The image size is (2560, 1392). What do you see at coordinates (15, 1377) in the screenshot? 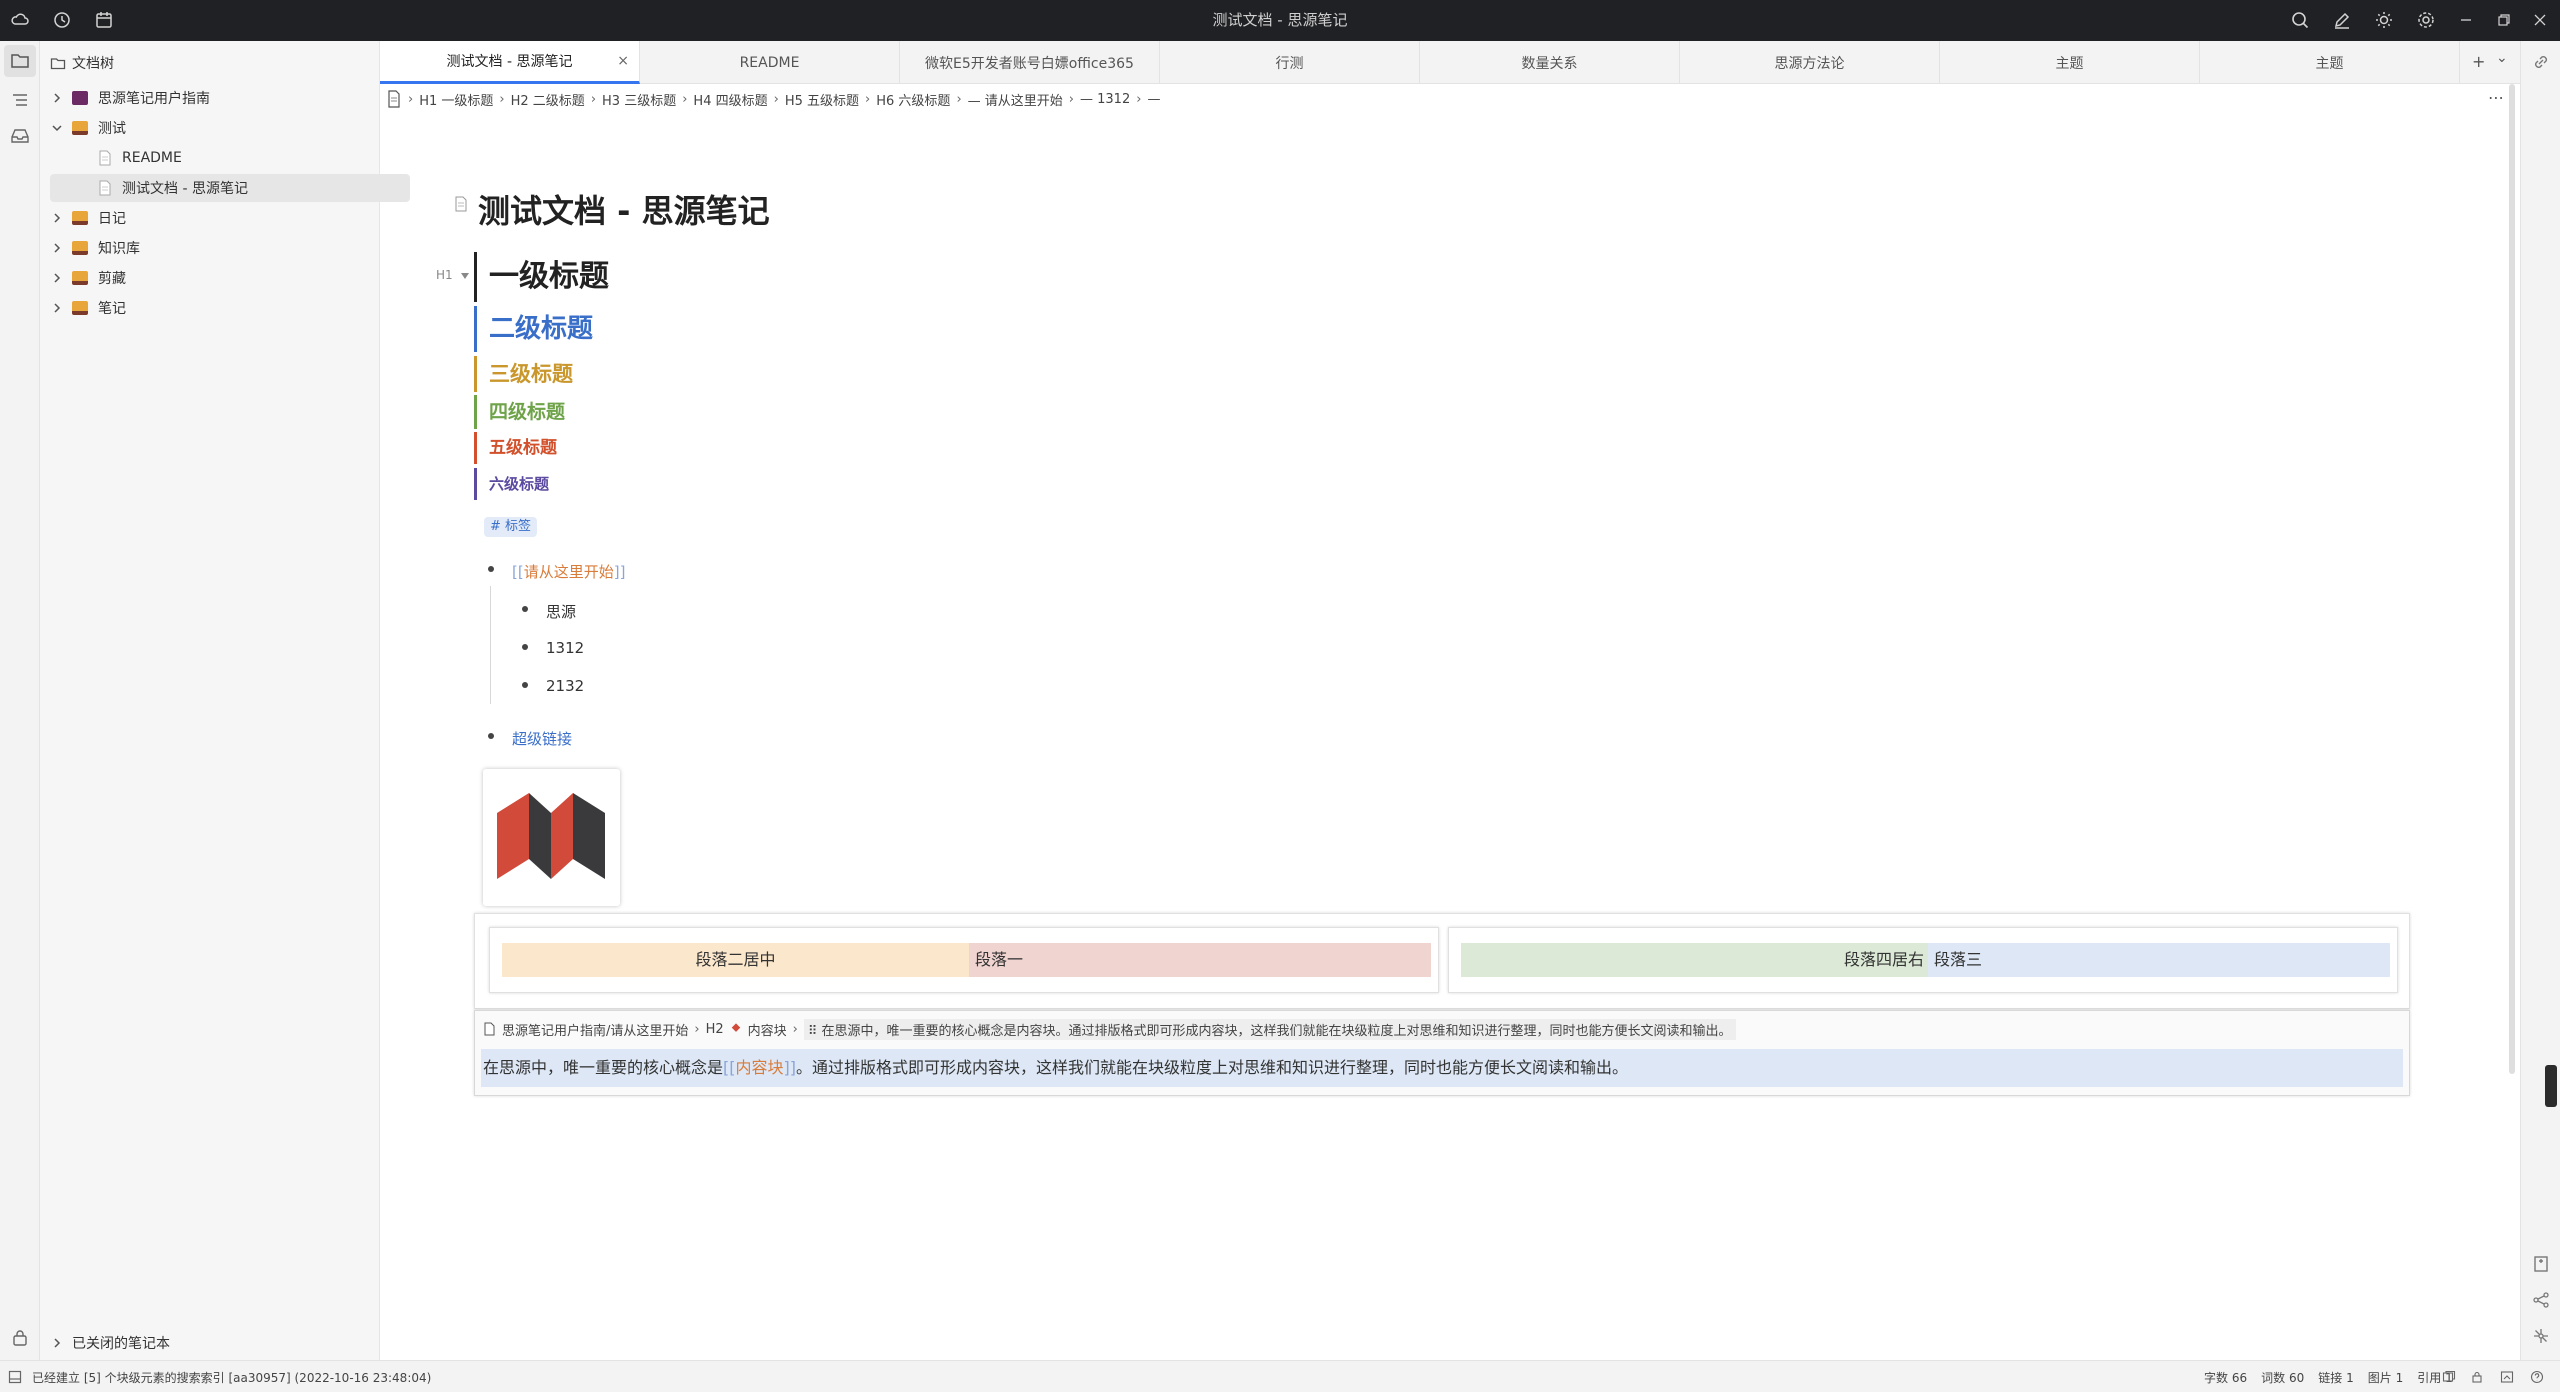
I see `dock-toggle-icon` at bounding box center [15, 1377].